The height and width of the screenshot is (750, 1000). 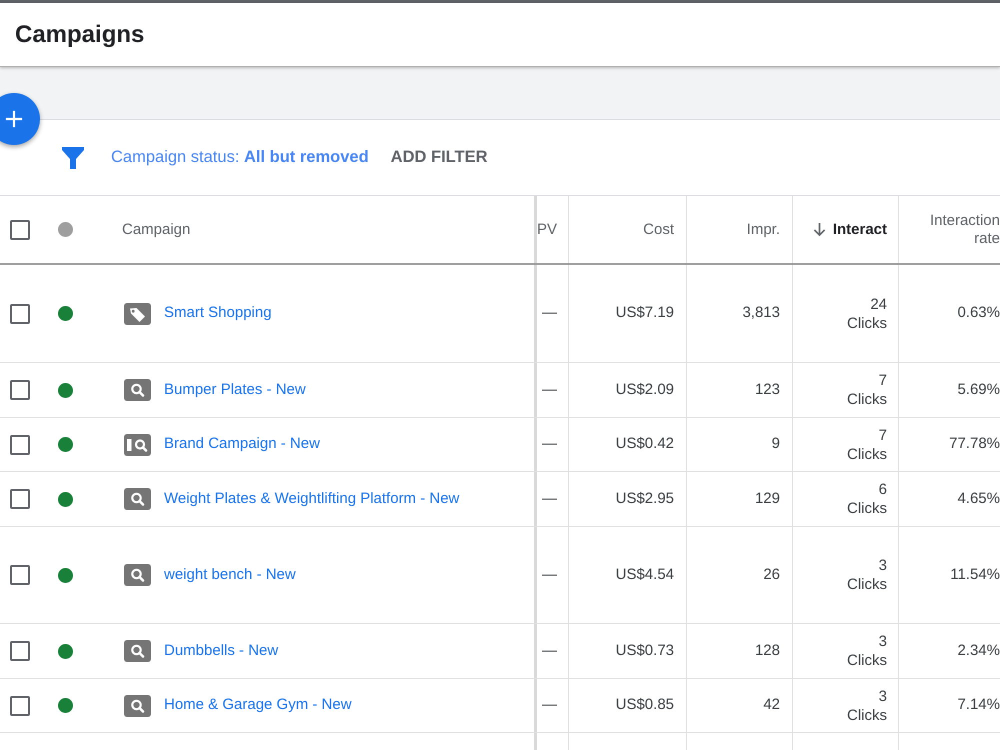 I want to click on add-button, so click(x=20, y=119).